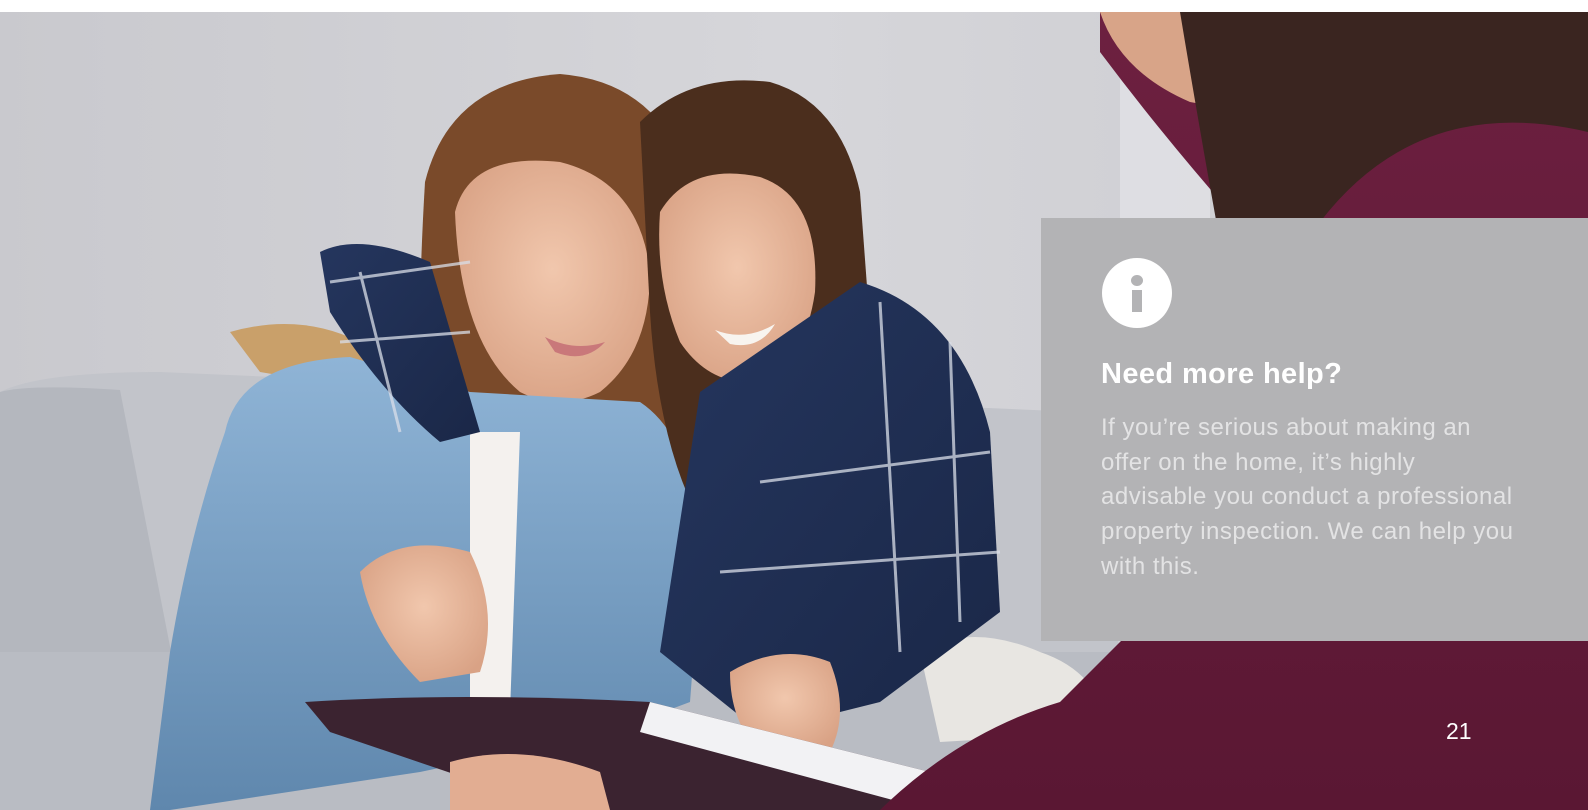 The width and height of the screenshot is (1588, 810). What do you see at coordinates (1137, 301) in the screenshot?
I see `info-icon-stem` at bounding box center [1137, 301].